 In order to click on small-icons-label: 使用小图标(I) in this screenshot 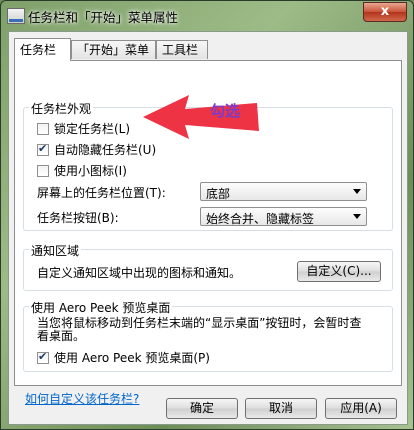, I will do `click(90, 171)`.